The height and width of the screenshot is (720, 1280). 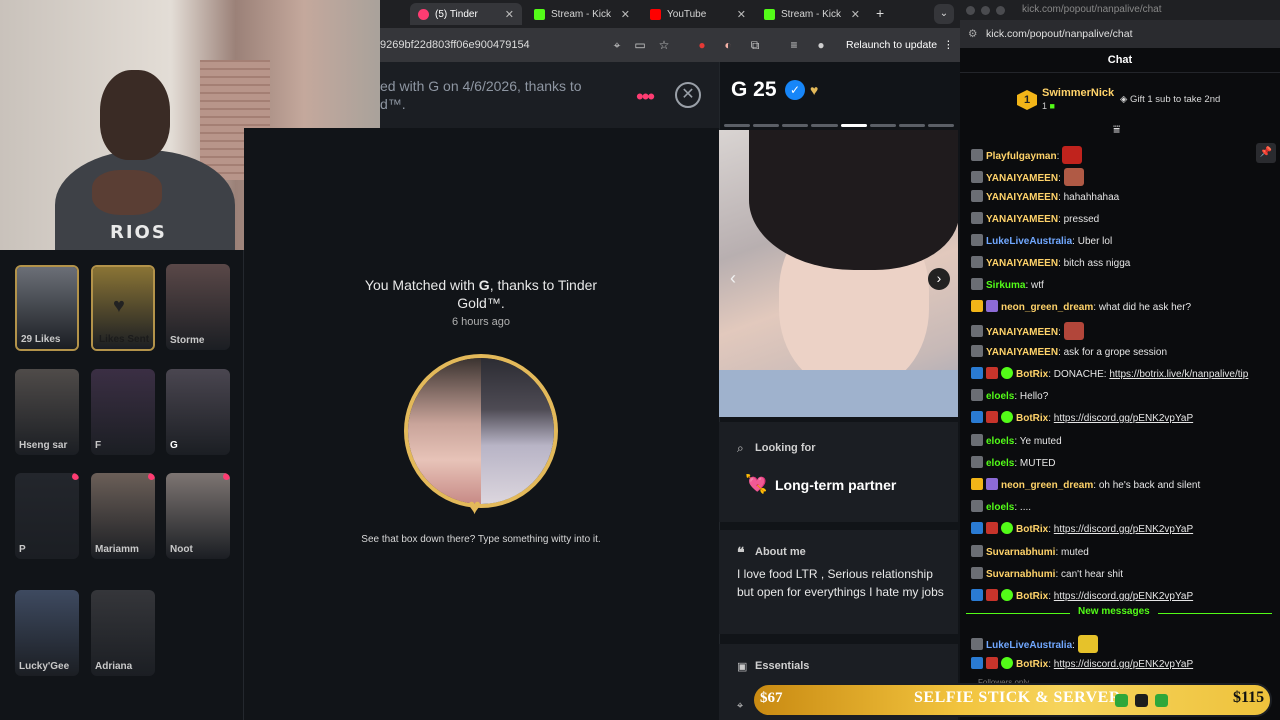 What do you see at coordinates (970, 10) in the screenshot?
I see `window-close-icon` at bounding box center [970, 10].